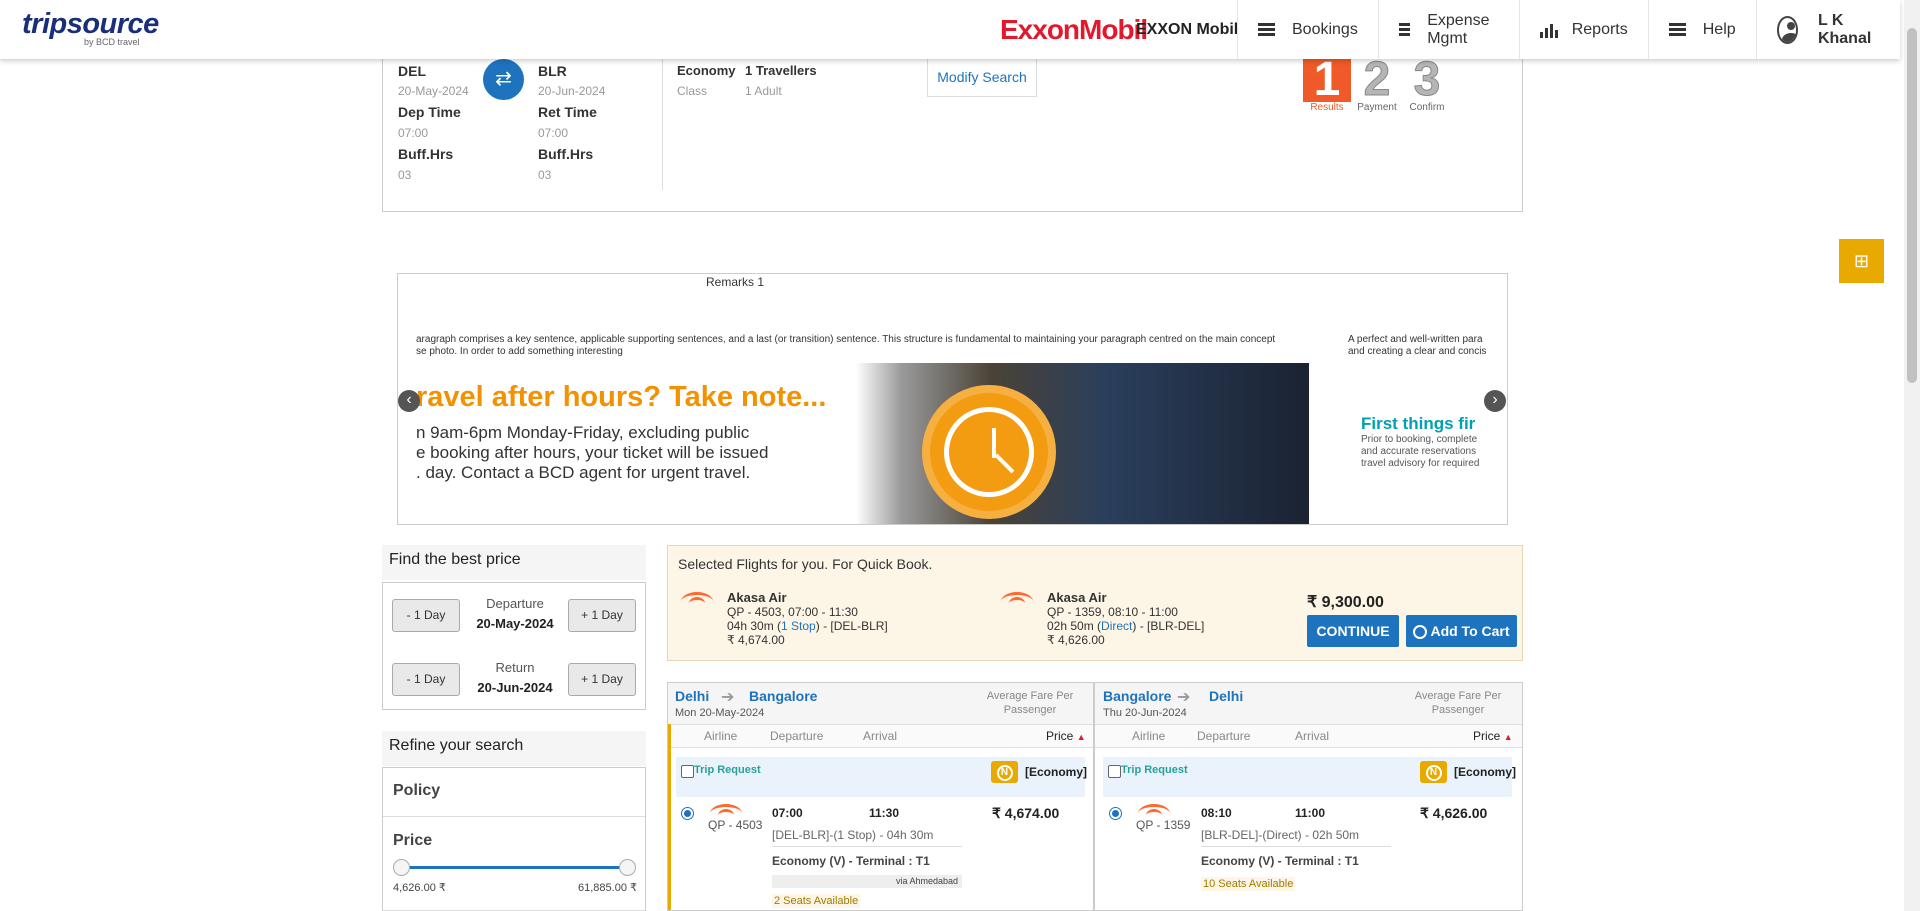 The image size is (1920, 911). I want to click on departure-time: 07:00, so click(787, 813).